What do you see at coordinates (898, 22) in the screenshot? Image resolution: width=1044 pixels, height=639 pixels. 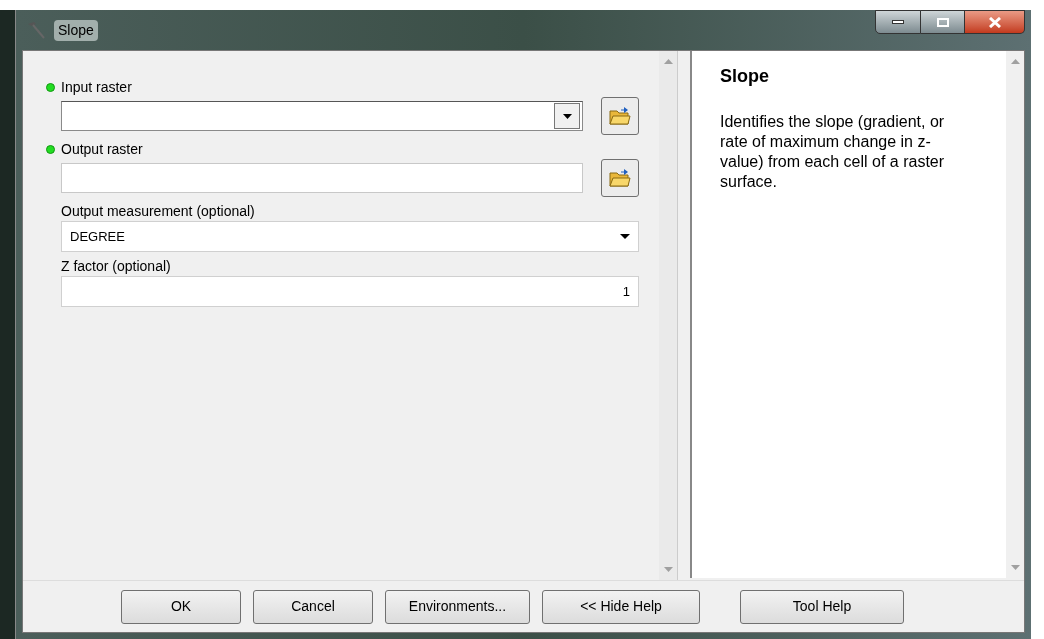 I see `minimize-button` at bounding box center [898, 22].